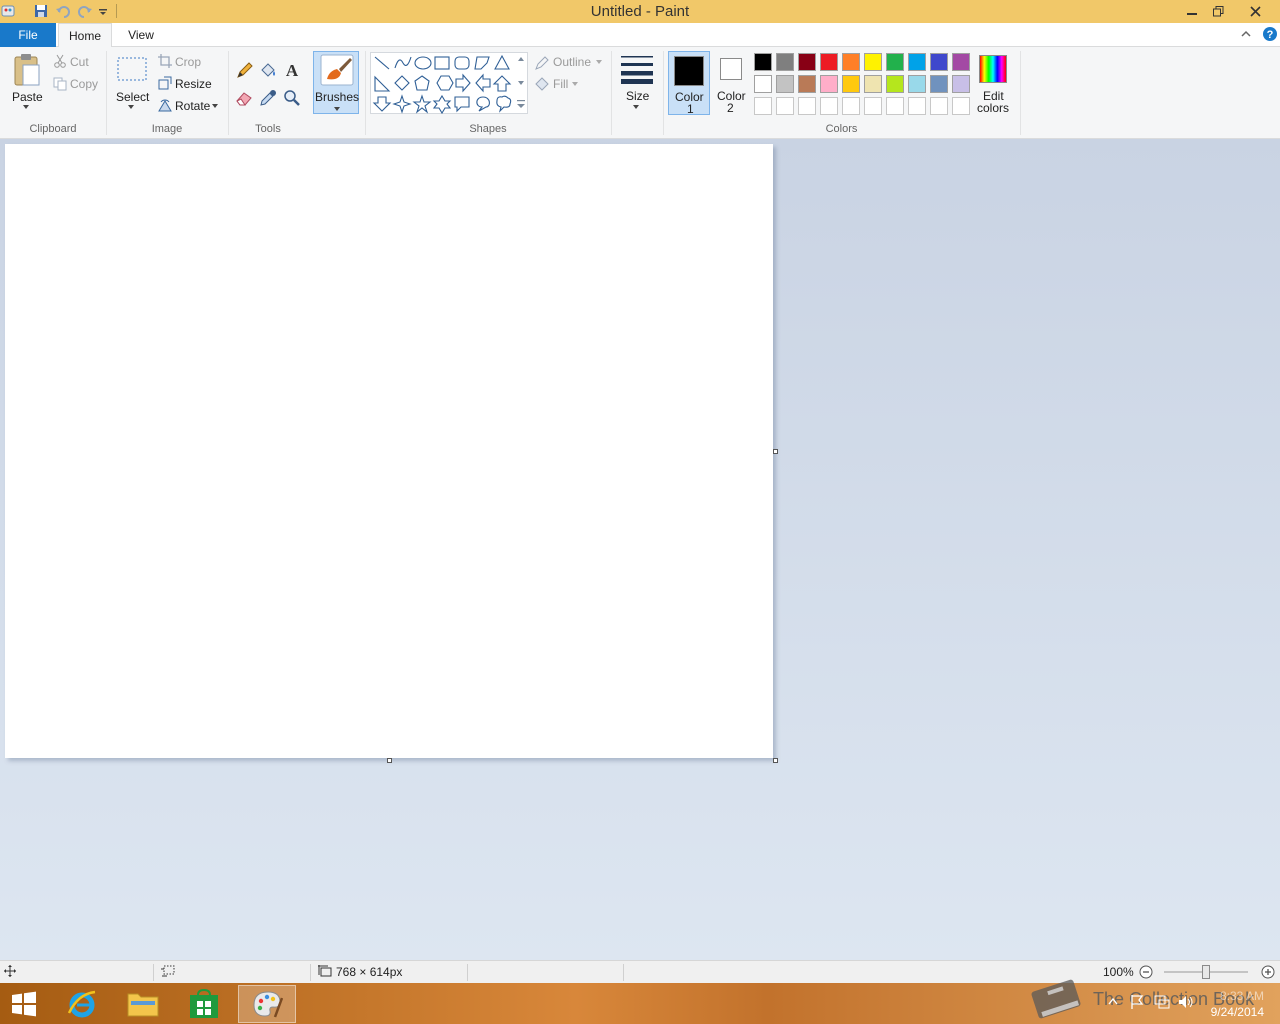  I want to click on rotate-button: Rotate, so click(192, 106).